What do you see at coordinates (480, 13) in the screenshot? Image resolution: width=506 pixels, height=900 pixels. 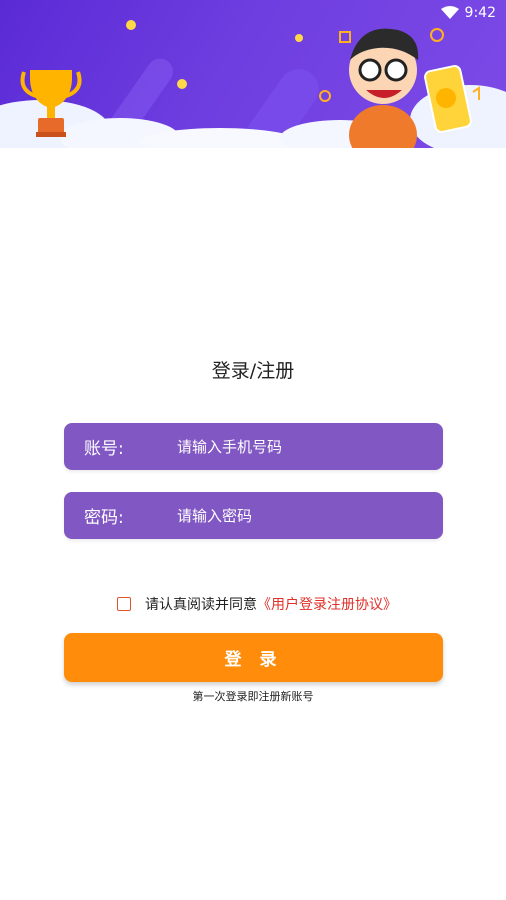 I see `status-time: 9:42` at bounding box center [480, 13].